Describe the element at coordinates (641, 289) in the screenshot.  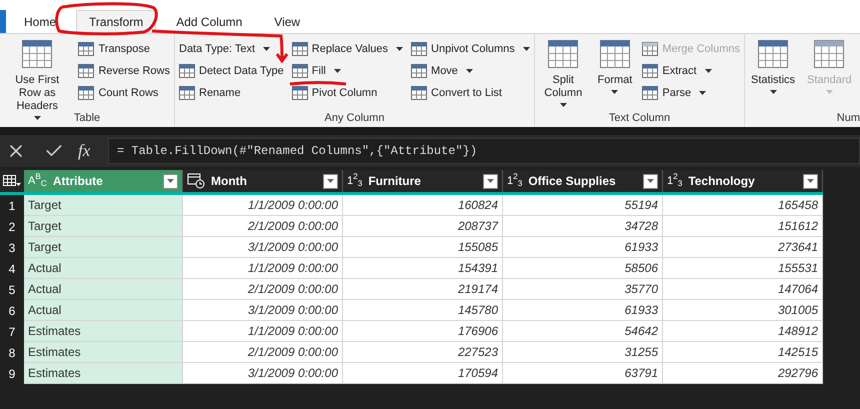
I see `table-cell-text: 35770` at that location.